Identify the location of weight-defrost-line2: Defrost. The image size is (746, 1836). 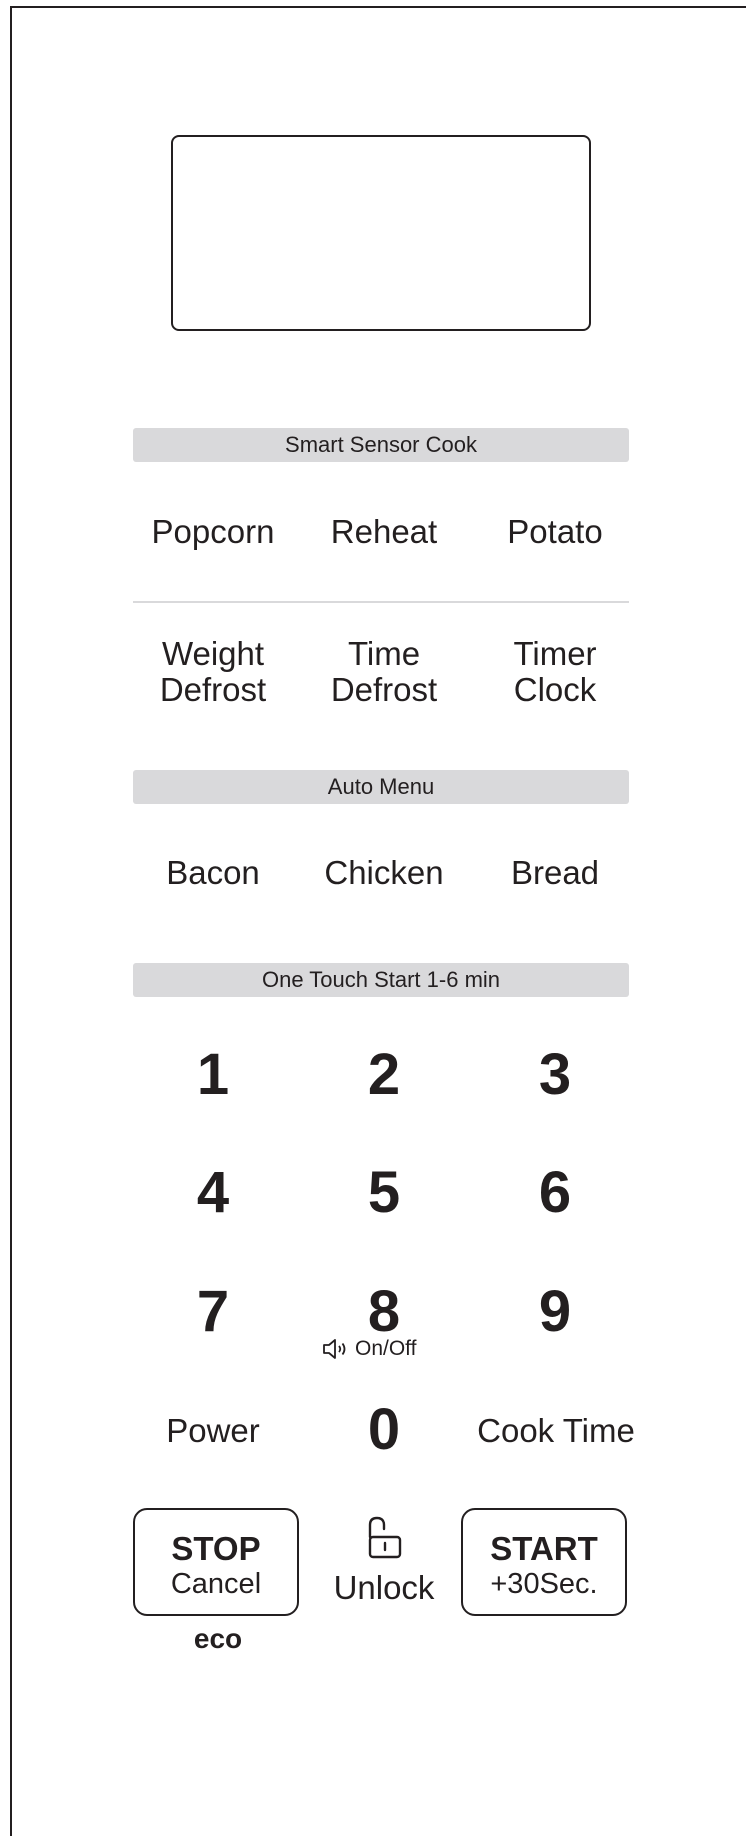
(213, 689).